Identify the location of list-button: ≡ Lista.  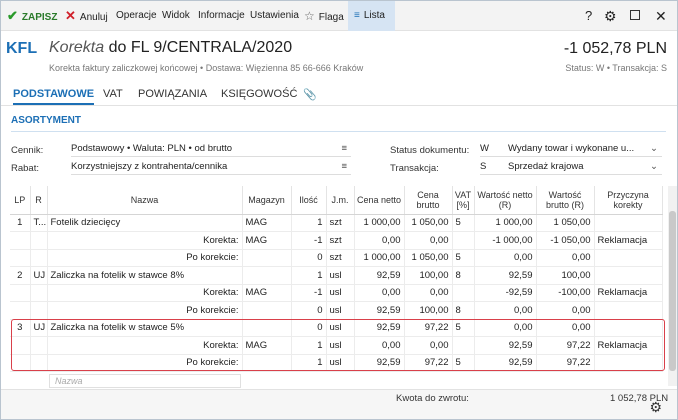
(371, 16).